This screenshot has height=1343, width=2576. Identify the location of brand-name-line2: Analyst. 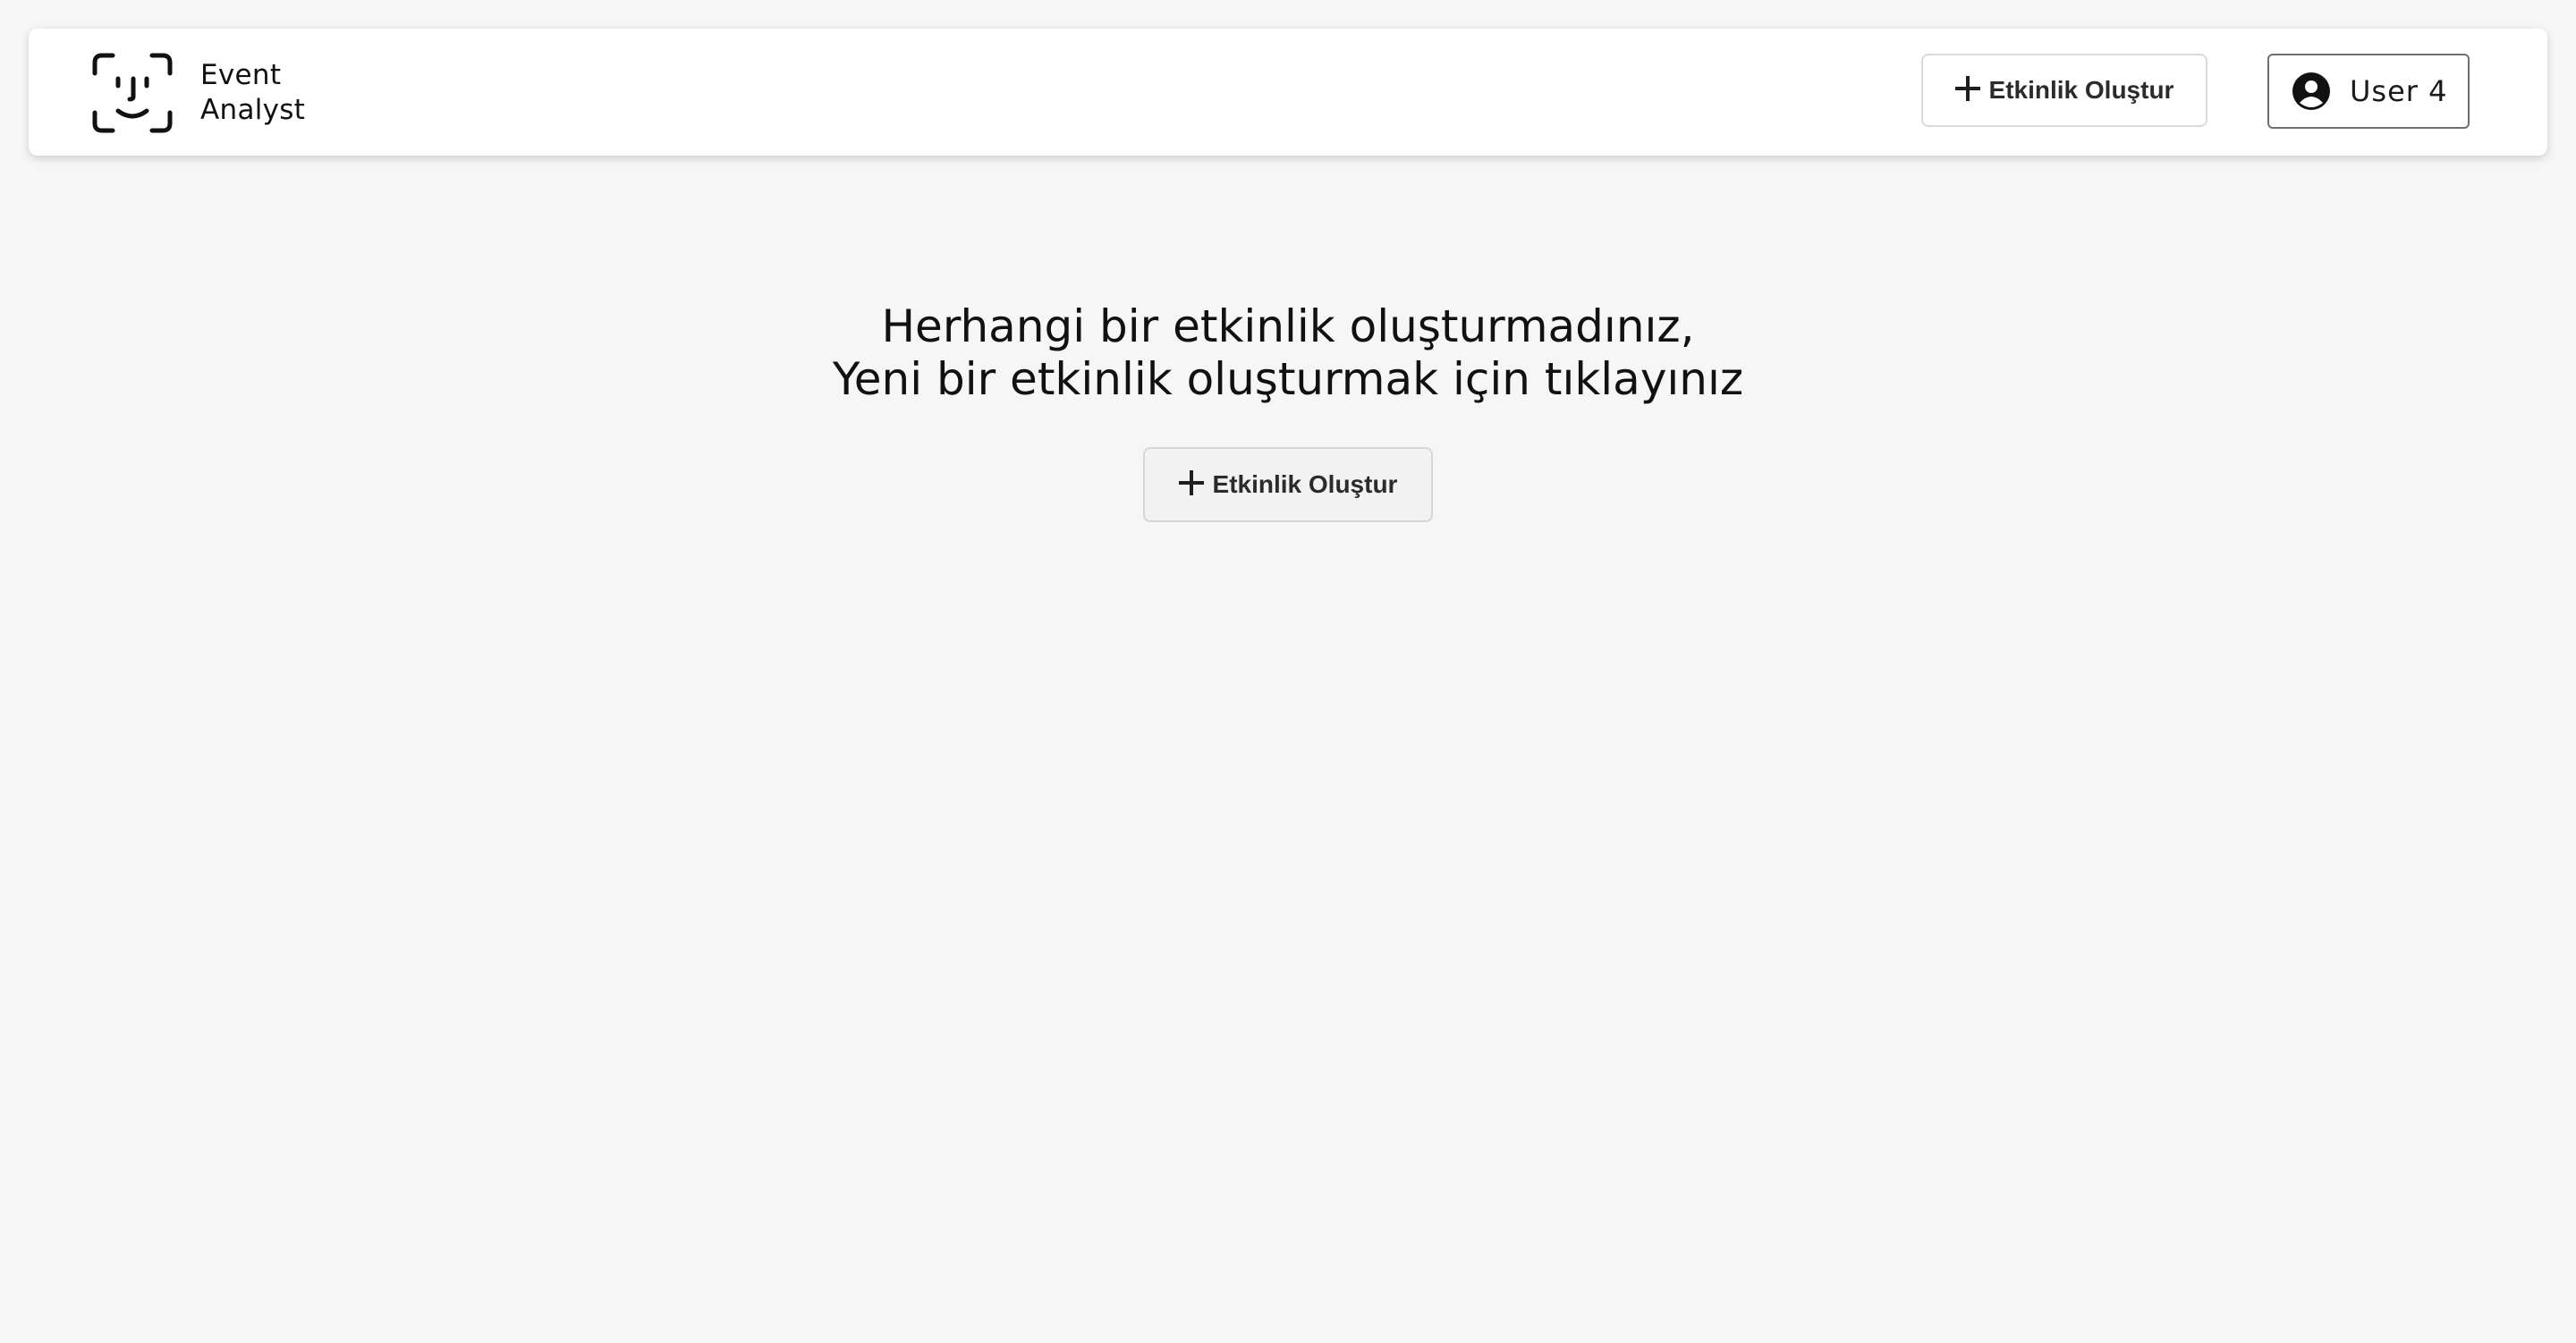
(253, 110).